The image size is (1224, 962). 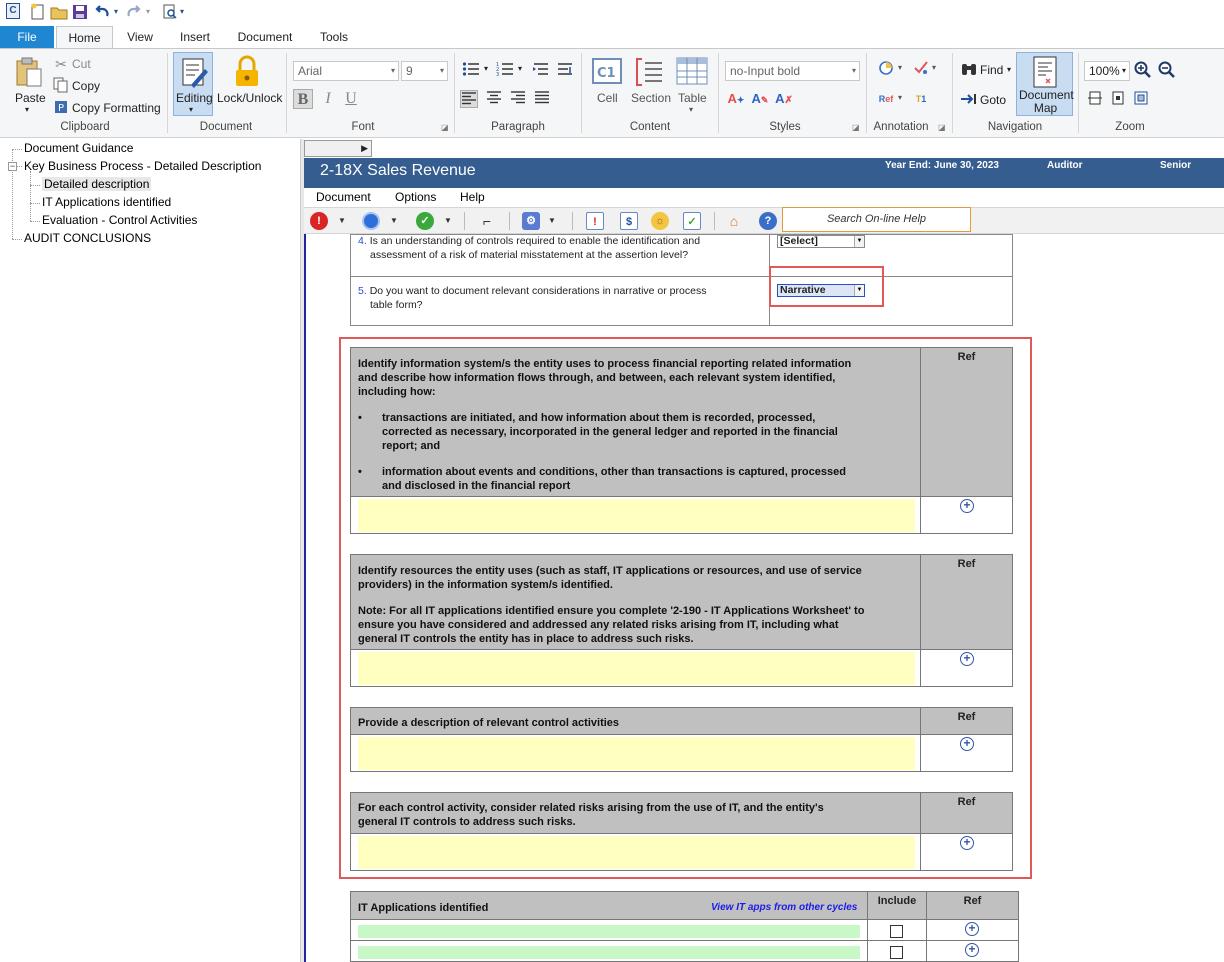 I want to click on document-map-button: Document Map, so click(x=1045, y=84).